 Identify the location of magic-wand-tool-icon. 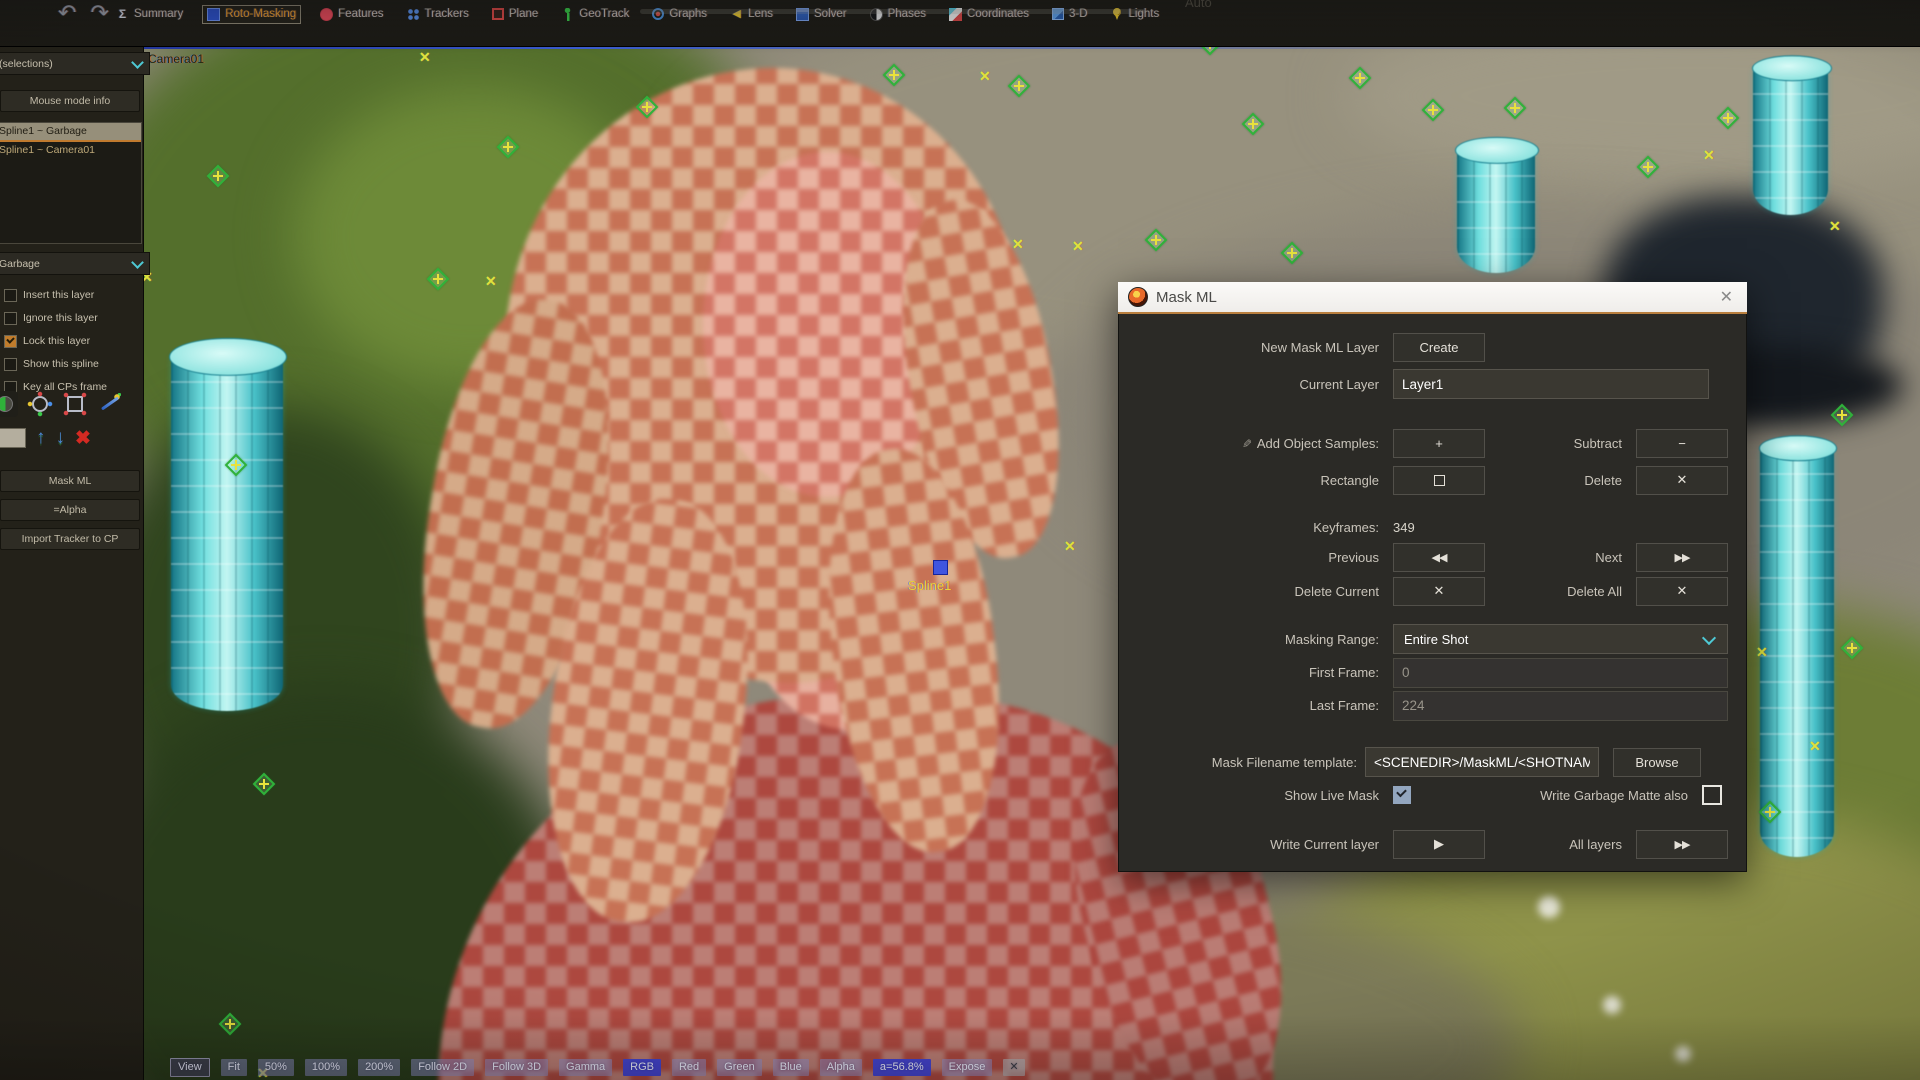
(110, 404).